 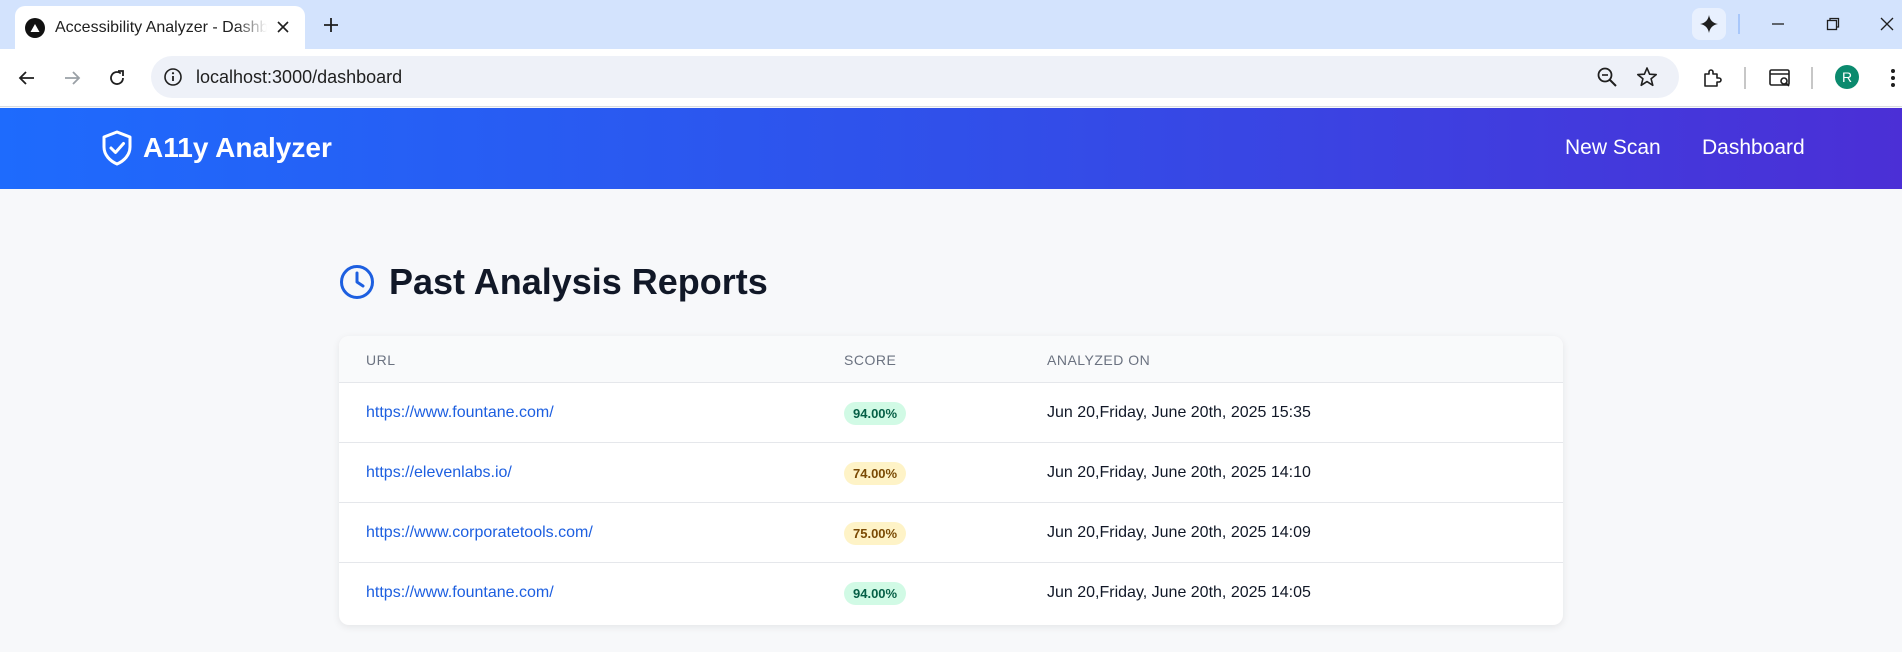 What do you see at coordinates (237, 147) in the screenshot?
I see `brand-name: A11y Analyzer` at bounding box center [237, 147].